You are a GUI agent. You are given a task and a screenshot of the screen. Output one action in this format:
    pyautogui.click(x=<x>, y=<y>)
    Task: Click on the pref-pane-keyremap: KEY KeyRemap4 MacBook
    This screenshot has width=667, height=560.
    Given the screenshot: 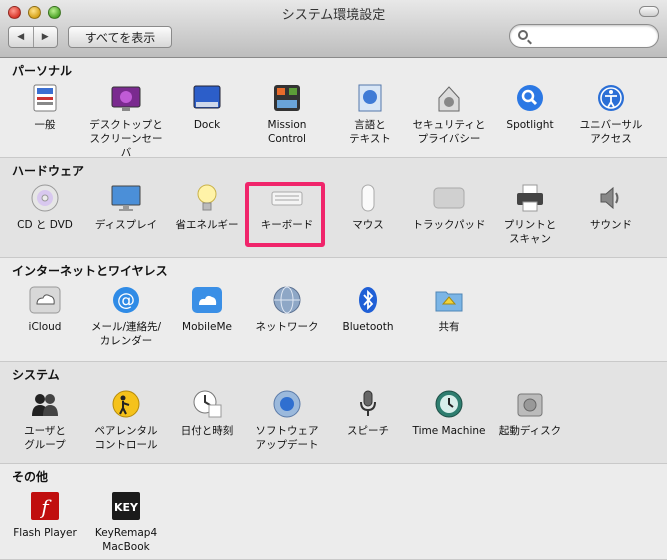 What is the action you would take?
    pyautogui.click(x=126, y=522)
    